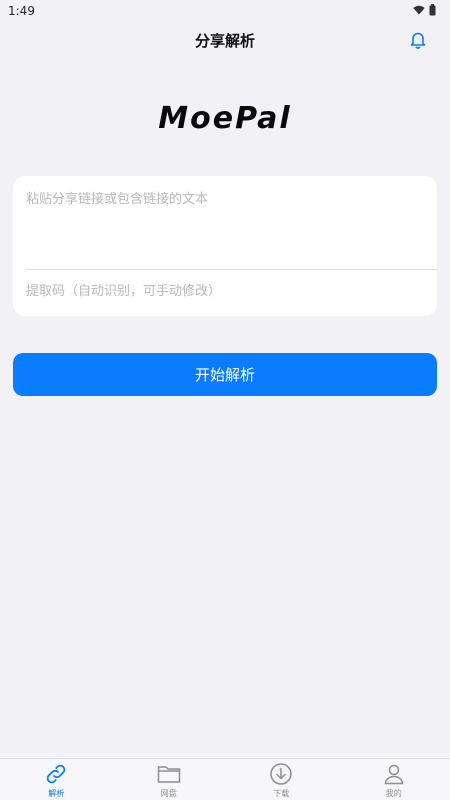  What do you see at coordinates (226, 291) in the screenshot?
I see `extraction-code-input` at bounding box center [226, 291].